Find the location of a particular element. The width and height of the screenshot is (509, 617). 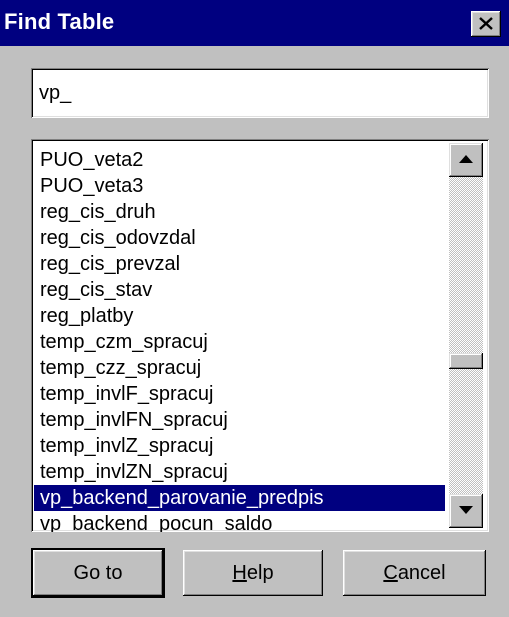

list-item: temp_invlZN_spracuj is located at coordinates (239, 472).